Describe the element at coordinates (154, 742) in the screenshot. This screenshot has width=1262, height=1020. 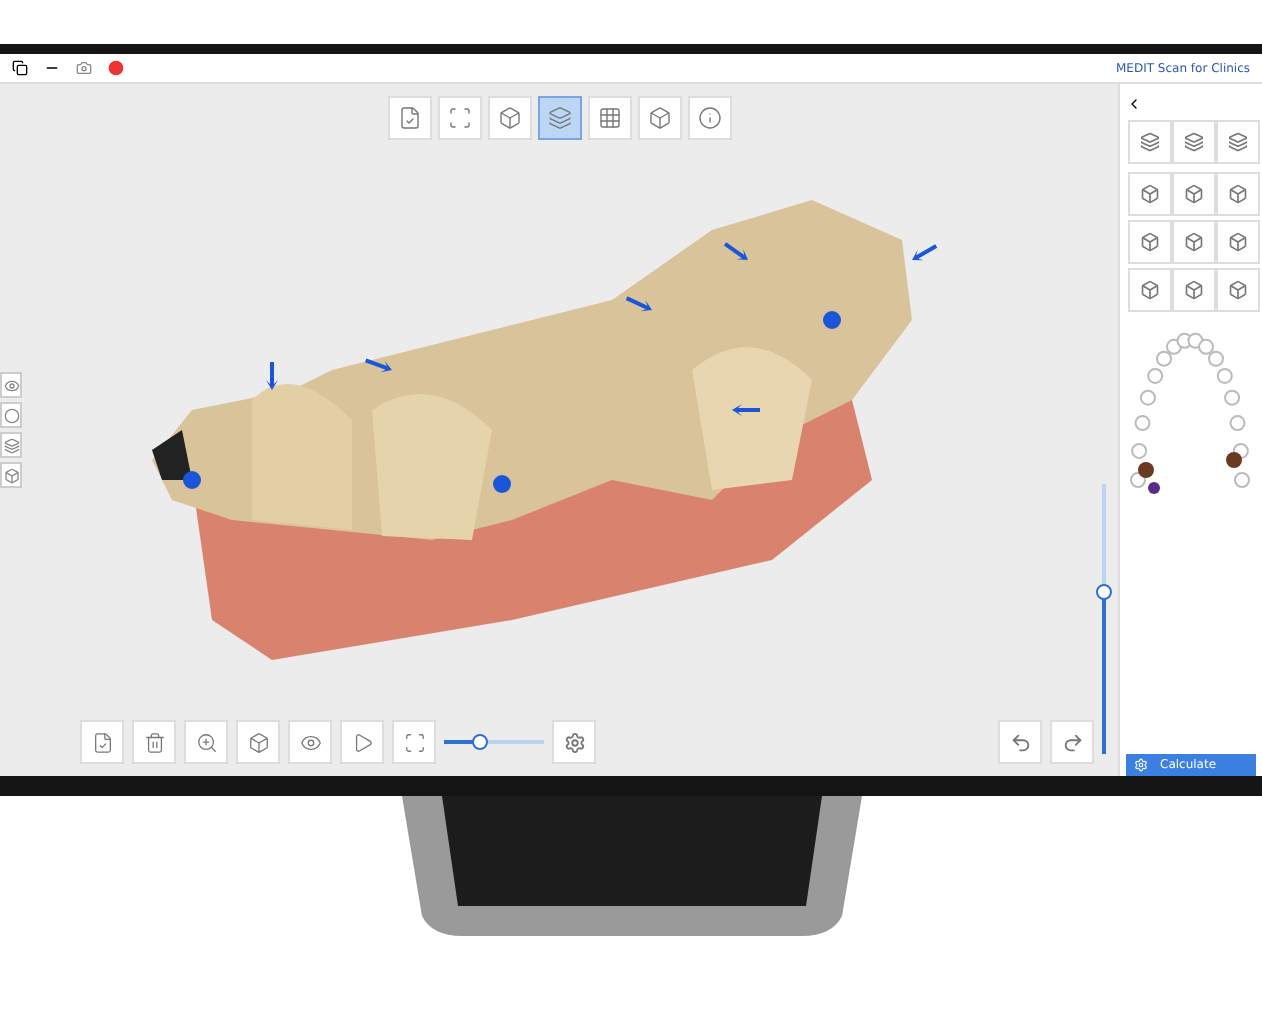
I see `trash-icon` at that location.